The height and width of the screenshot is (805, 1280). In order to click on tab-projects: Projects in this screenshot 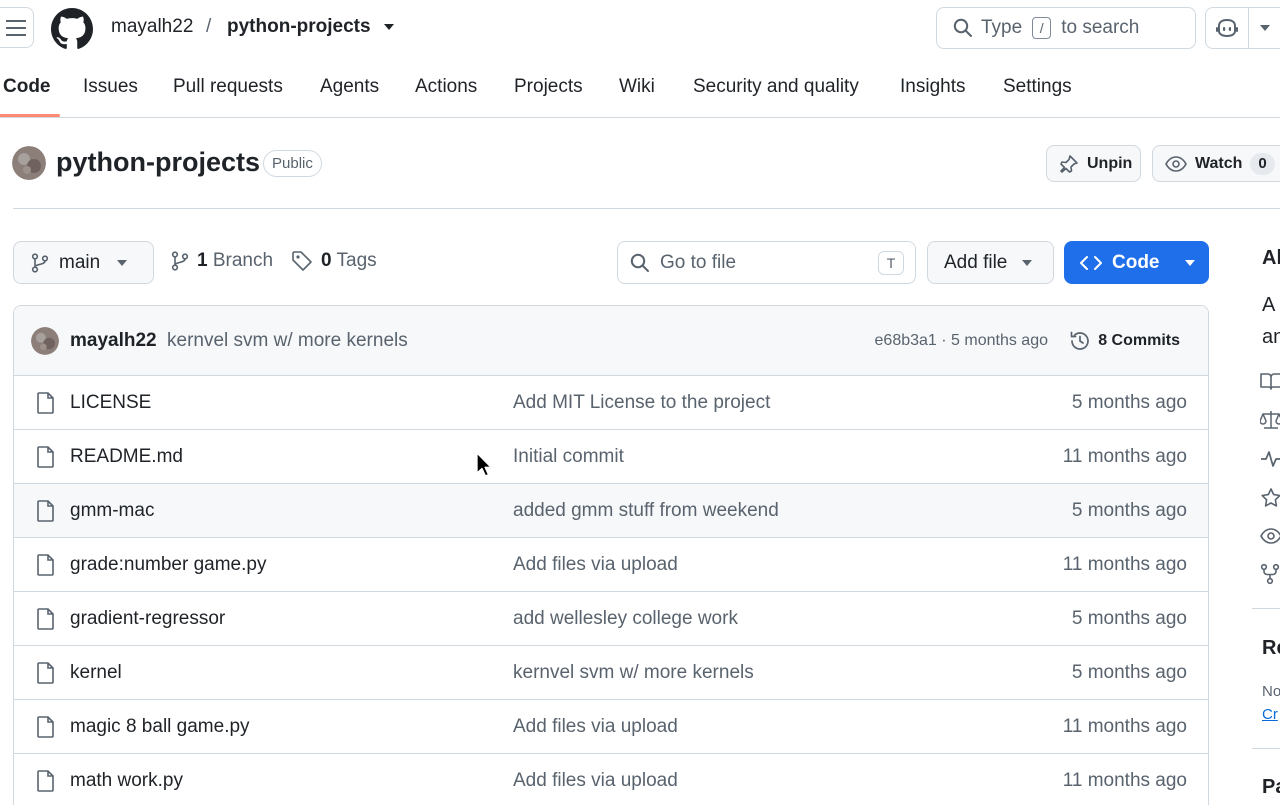, I will do `click(548, 87)`.